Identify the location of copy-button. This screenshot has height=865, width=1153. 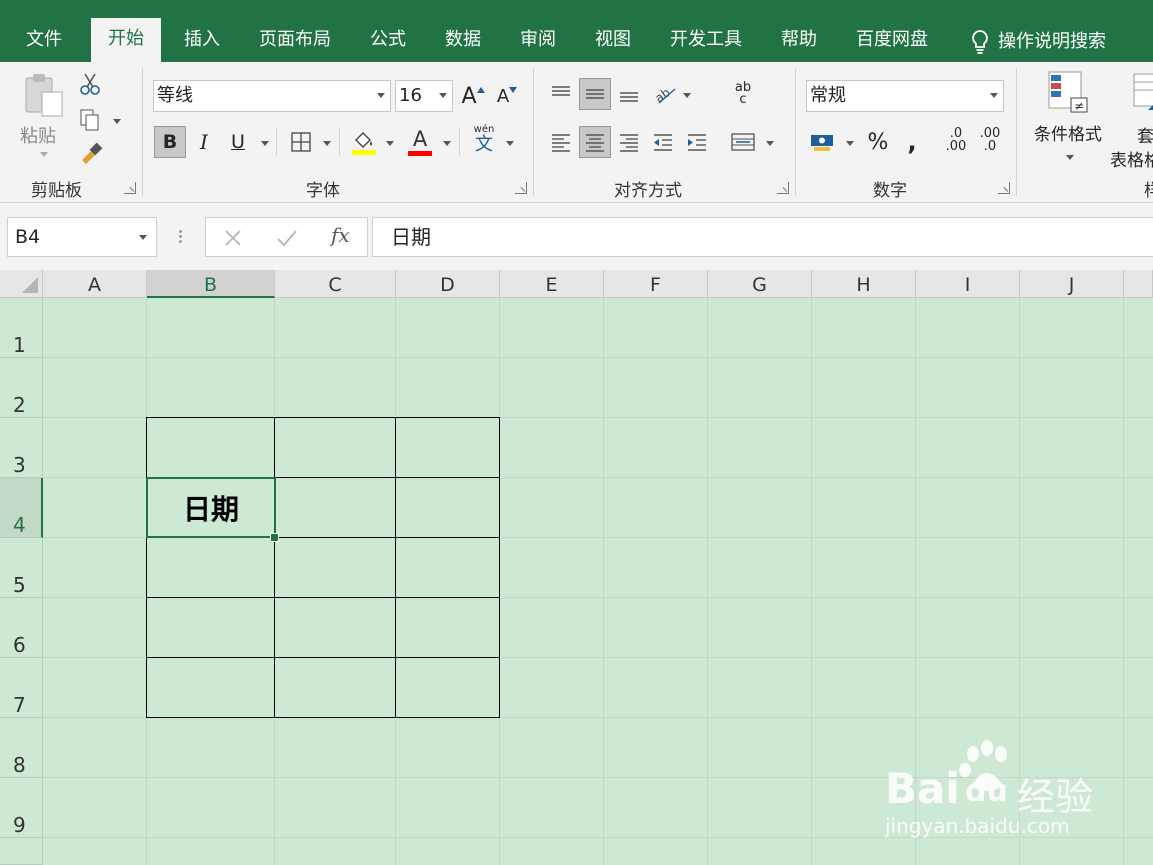
(90, 120).